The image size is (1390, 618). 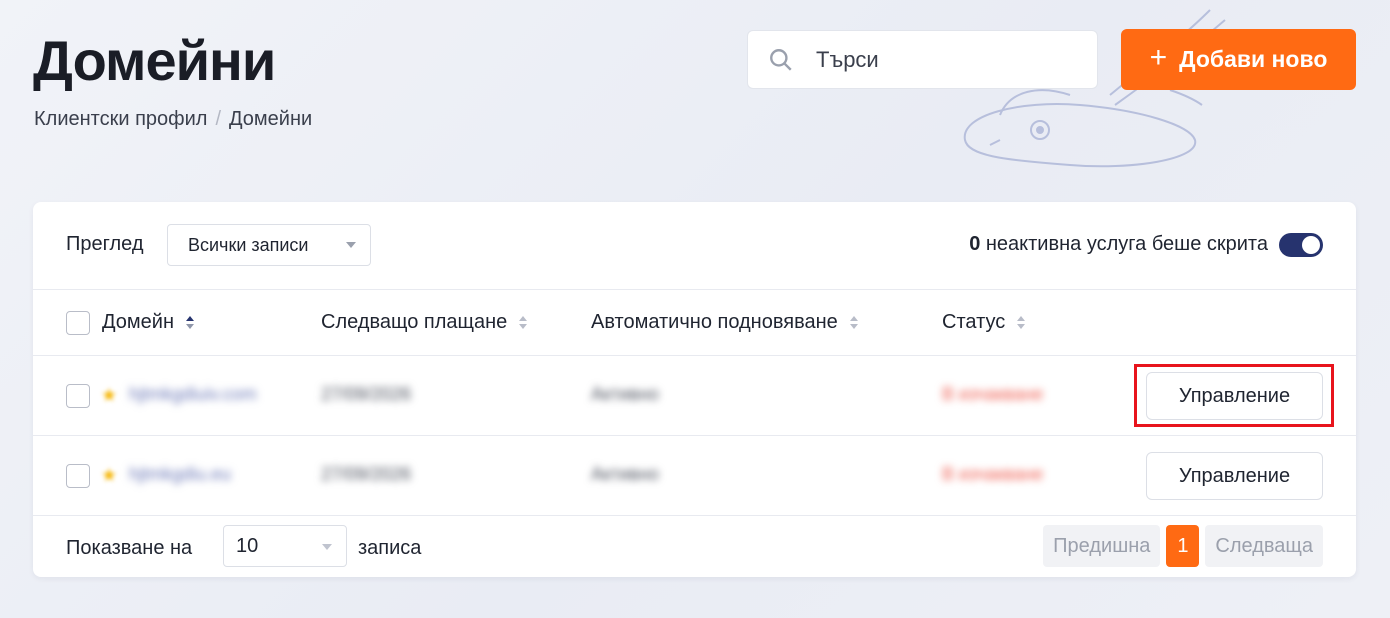 I want to click on column-header-auto-renew: Автоматично подновяване, so click(x=724, y=322).